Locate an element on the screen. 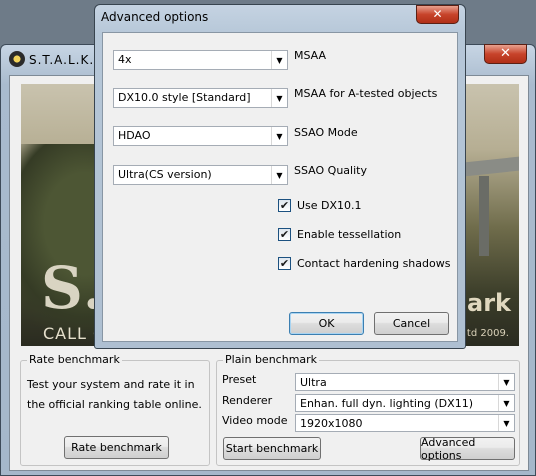 This screenshot has width=536, height=476. enable-tessellation-label: Enable tessellation is located at coordinates (349, 234).